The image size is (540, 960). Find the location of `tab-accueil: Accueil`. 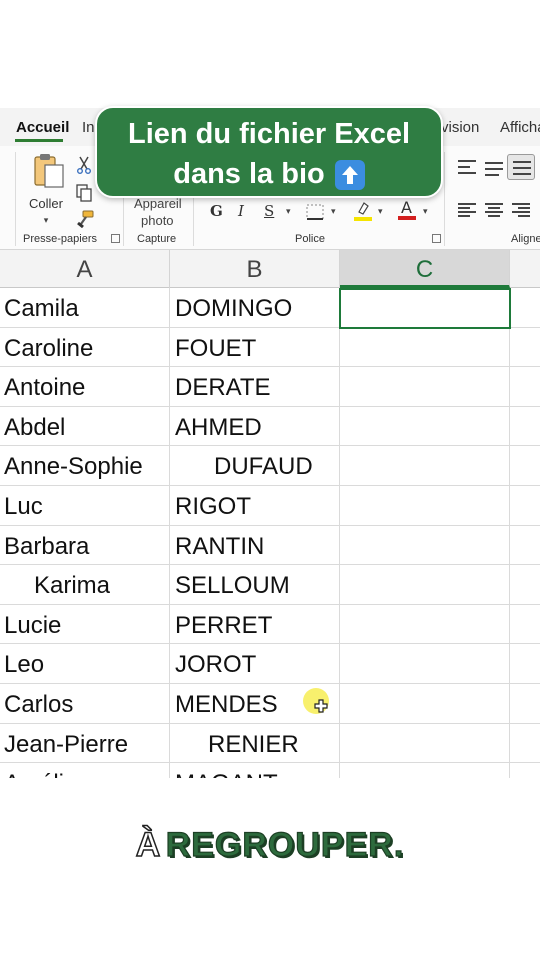

tab-accueil: Accueil is located at coordinates (42, 127).